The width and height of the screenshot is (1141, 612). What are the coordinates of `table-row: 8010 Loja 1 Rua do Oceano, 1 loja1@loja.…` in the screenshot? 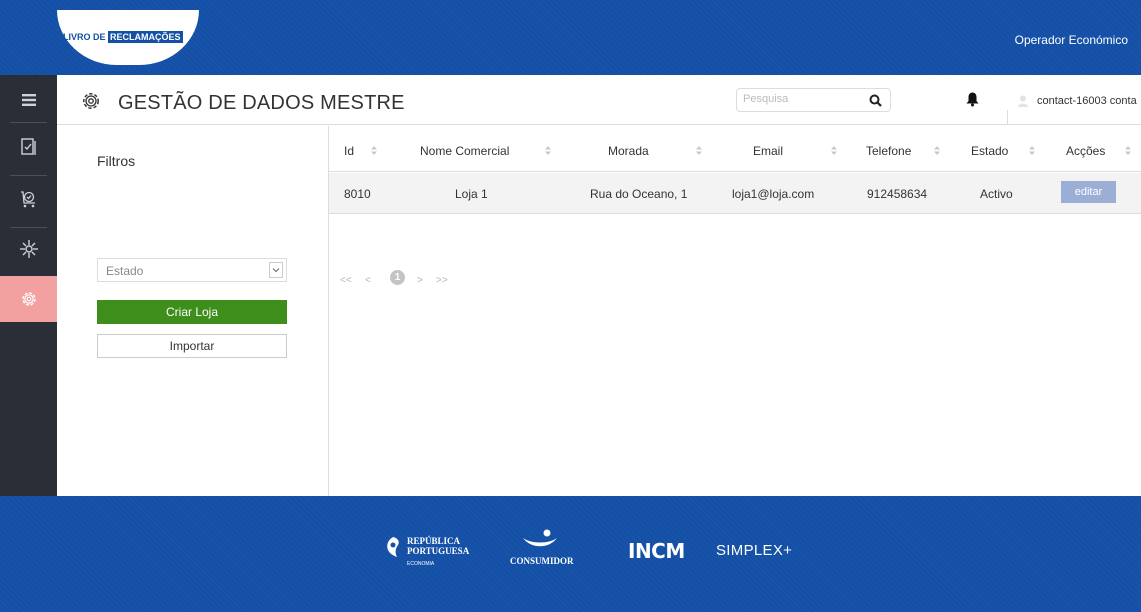 It's located at (735, 193).